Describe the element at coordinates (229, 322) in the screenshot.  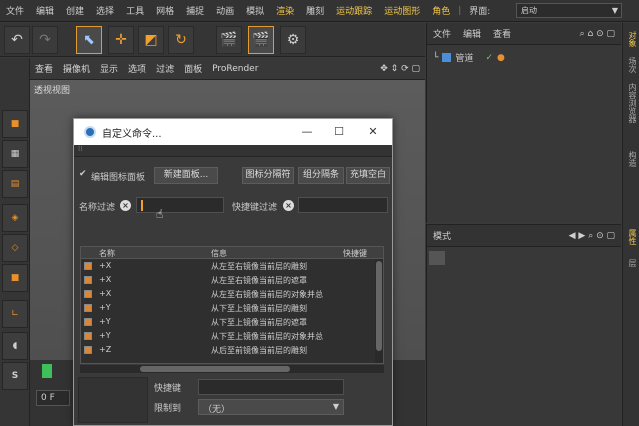
I see `table-row: +Y 从下至上镜像当前层的遮罩` at that location.